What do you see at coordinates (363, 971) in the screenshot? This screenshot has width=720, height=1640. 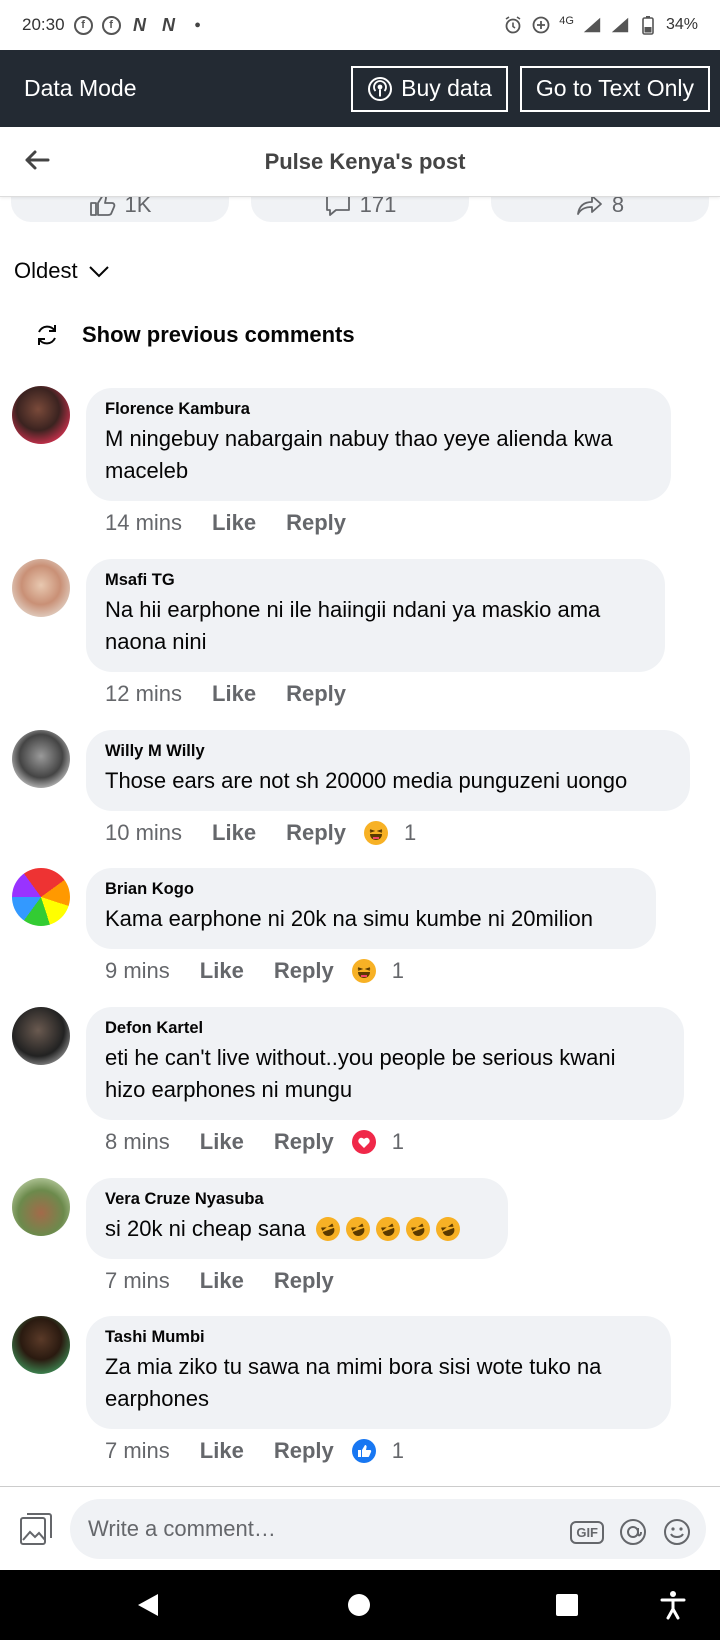 I see `haha-emoji-icon` at bounding box center [363, 971].